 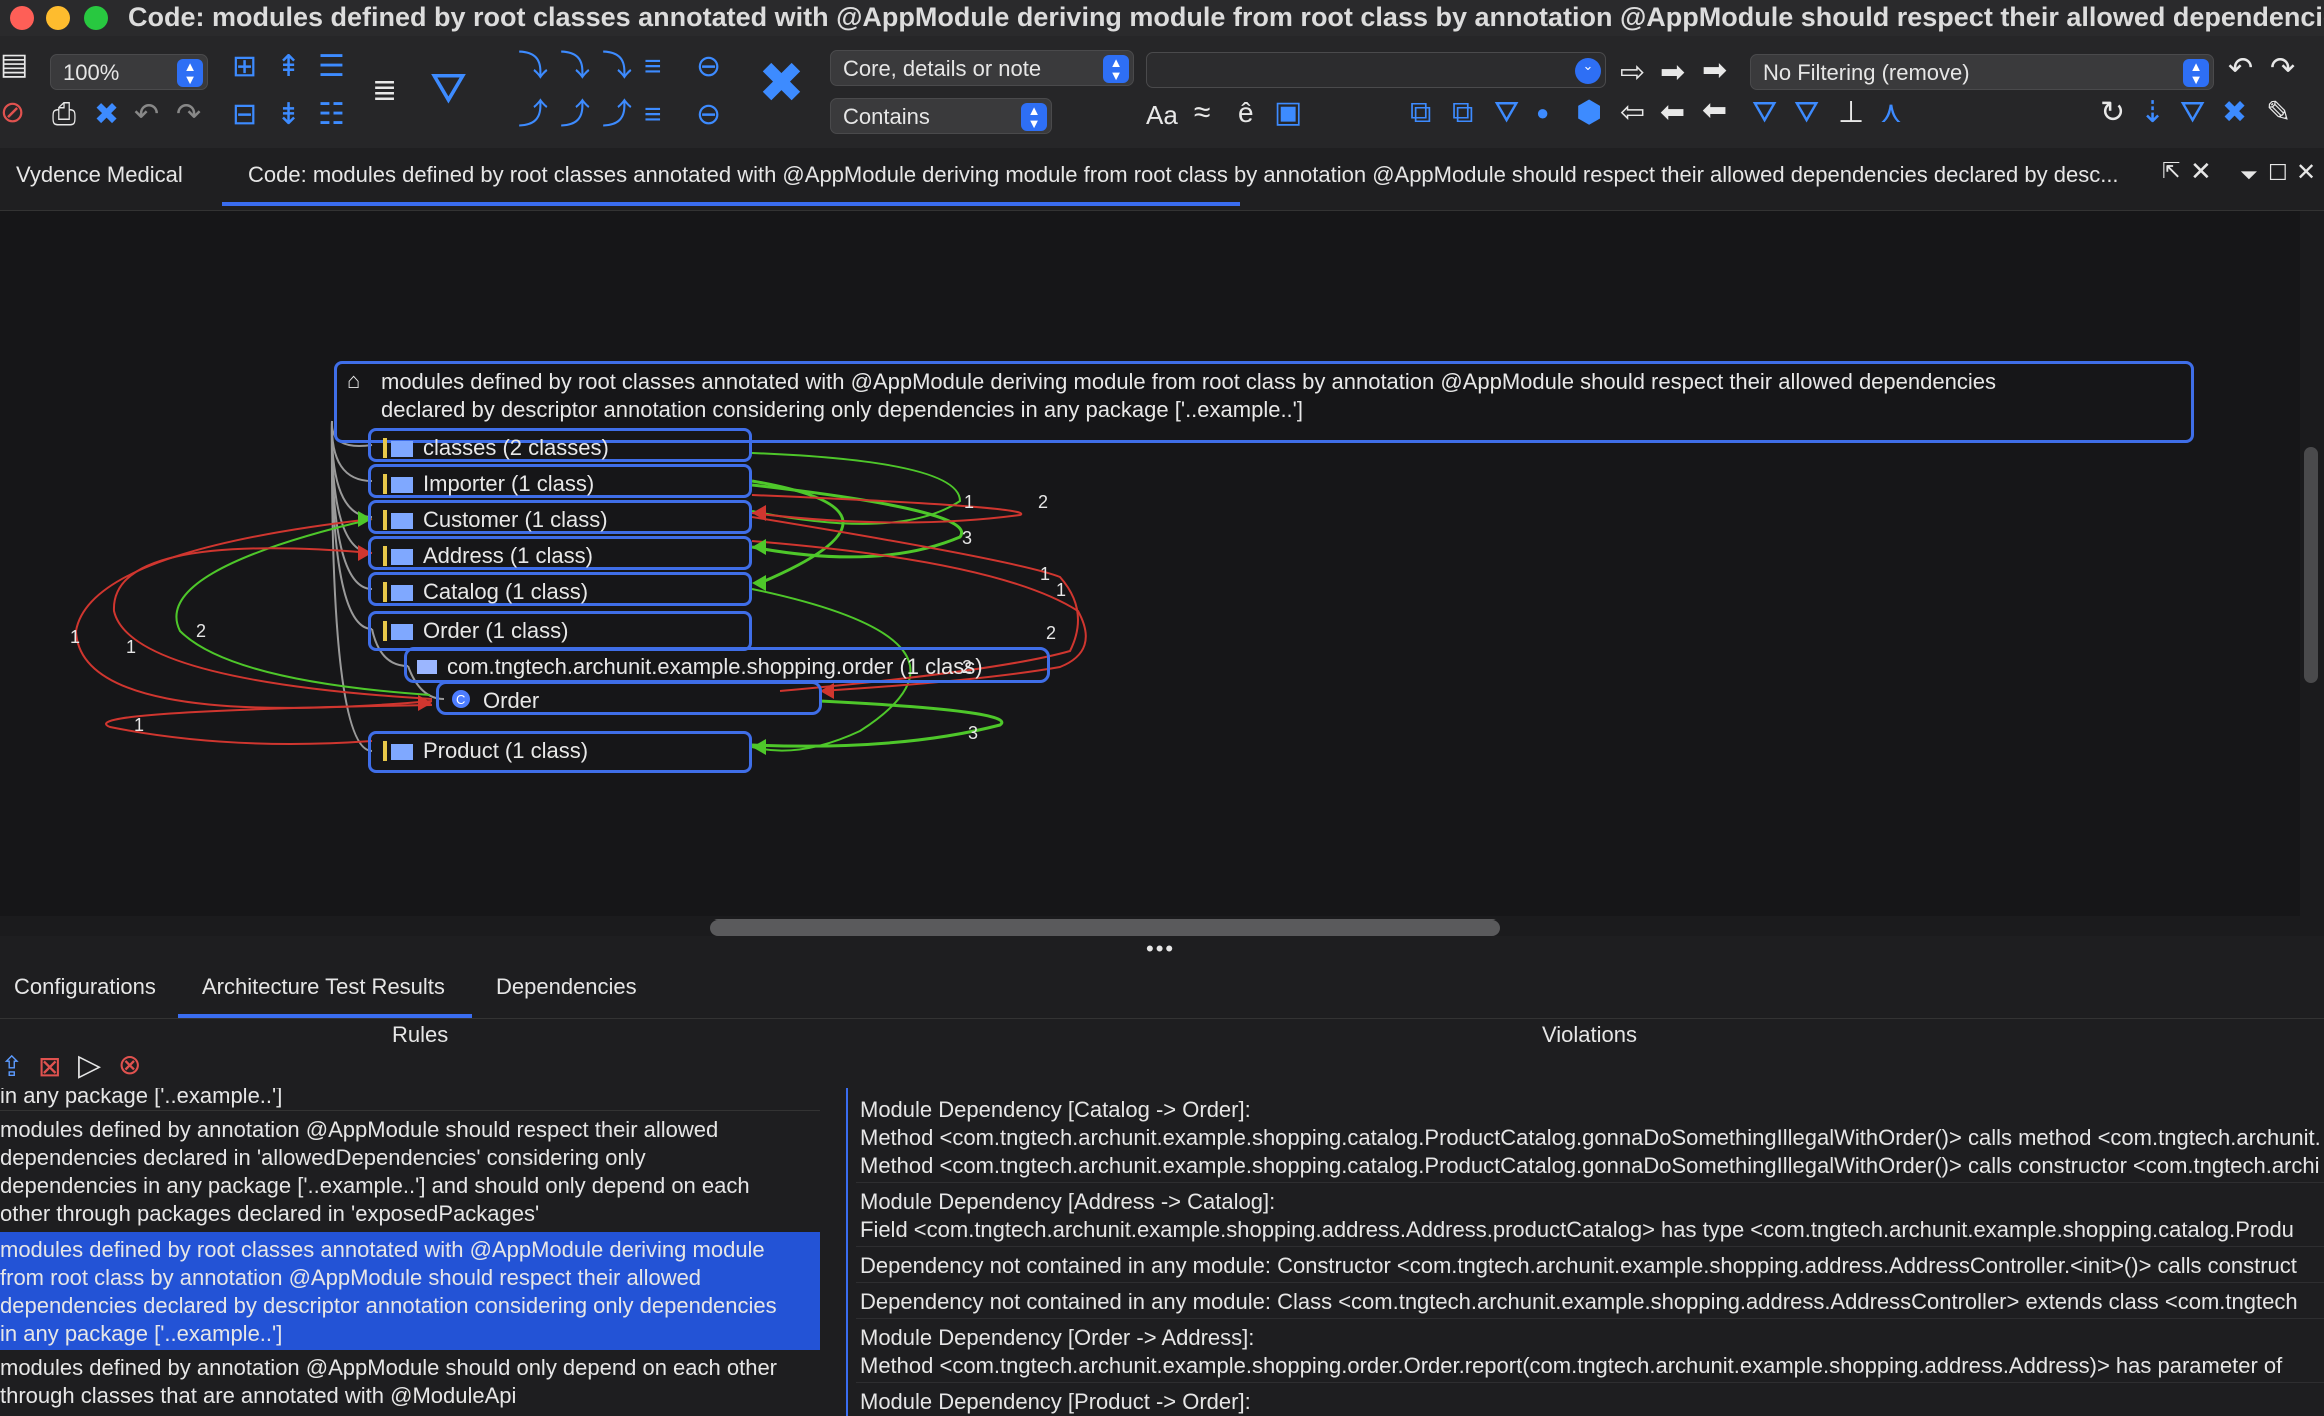 What do you see at coordinates (2201, 171) in the screenshot?
I see `close-tab-icon: ✕` at bounding box center [2201, 171].